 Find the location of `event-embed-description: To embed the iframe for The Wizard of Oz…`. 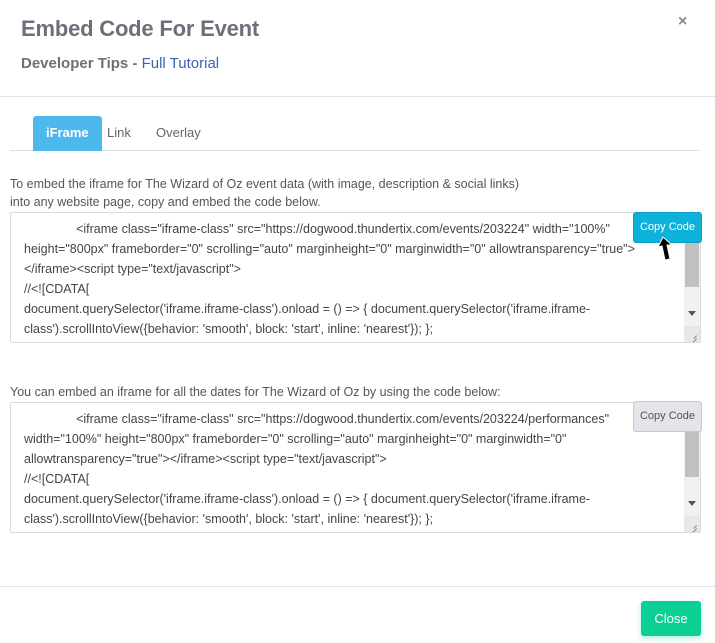

event-embed-description: To embed the iframe for The Wizard of Oz… is located at coordinates (264, 193).